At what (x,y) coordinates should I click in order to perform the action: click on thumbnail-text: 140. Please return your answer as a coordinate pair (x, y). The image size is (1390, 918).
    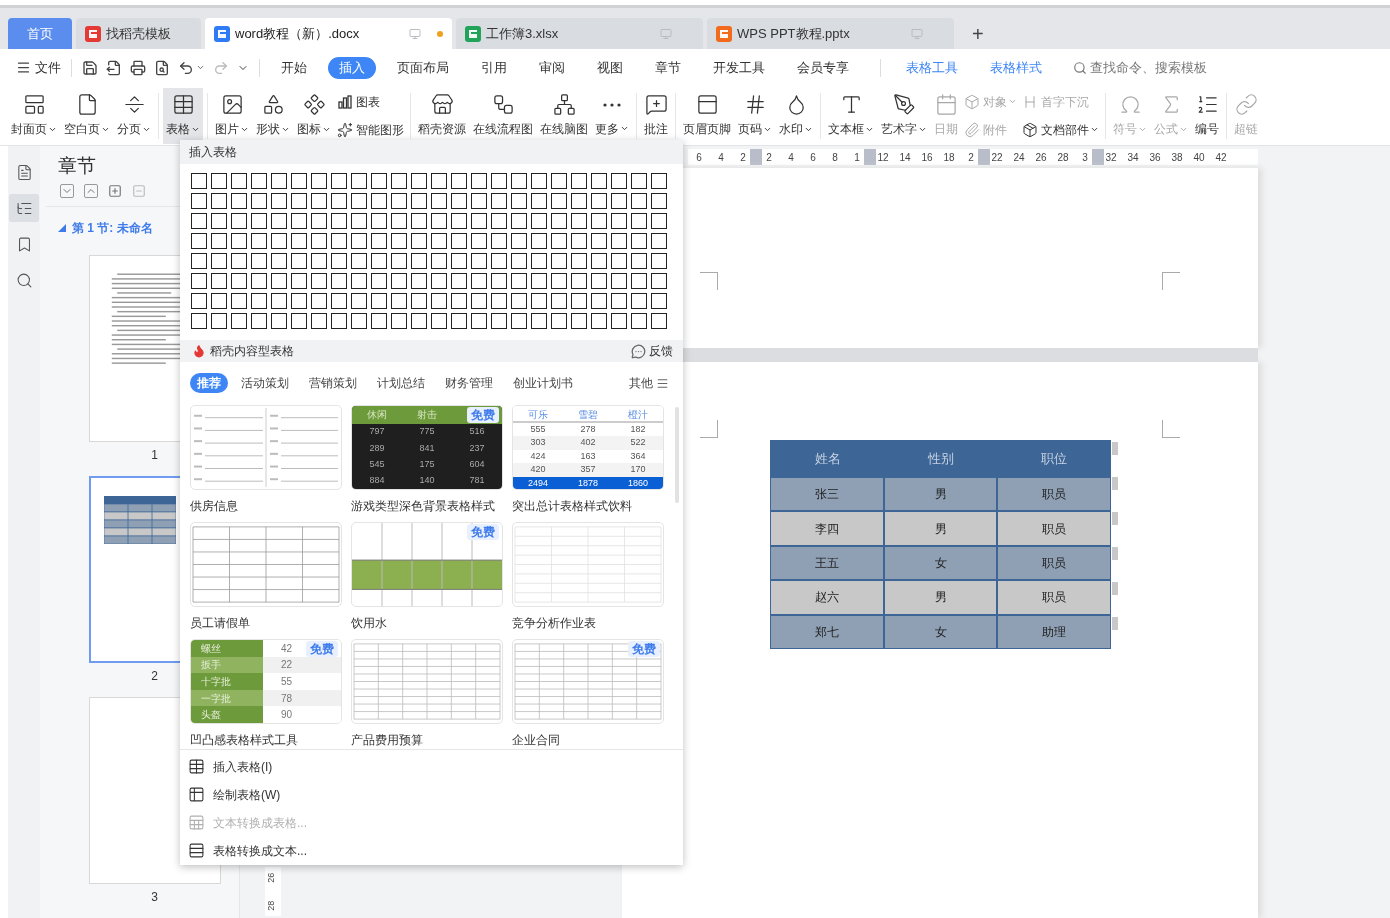
    Looking at the image, I should click on (427, 481).